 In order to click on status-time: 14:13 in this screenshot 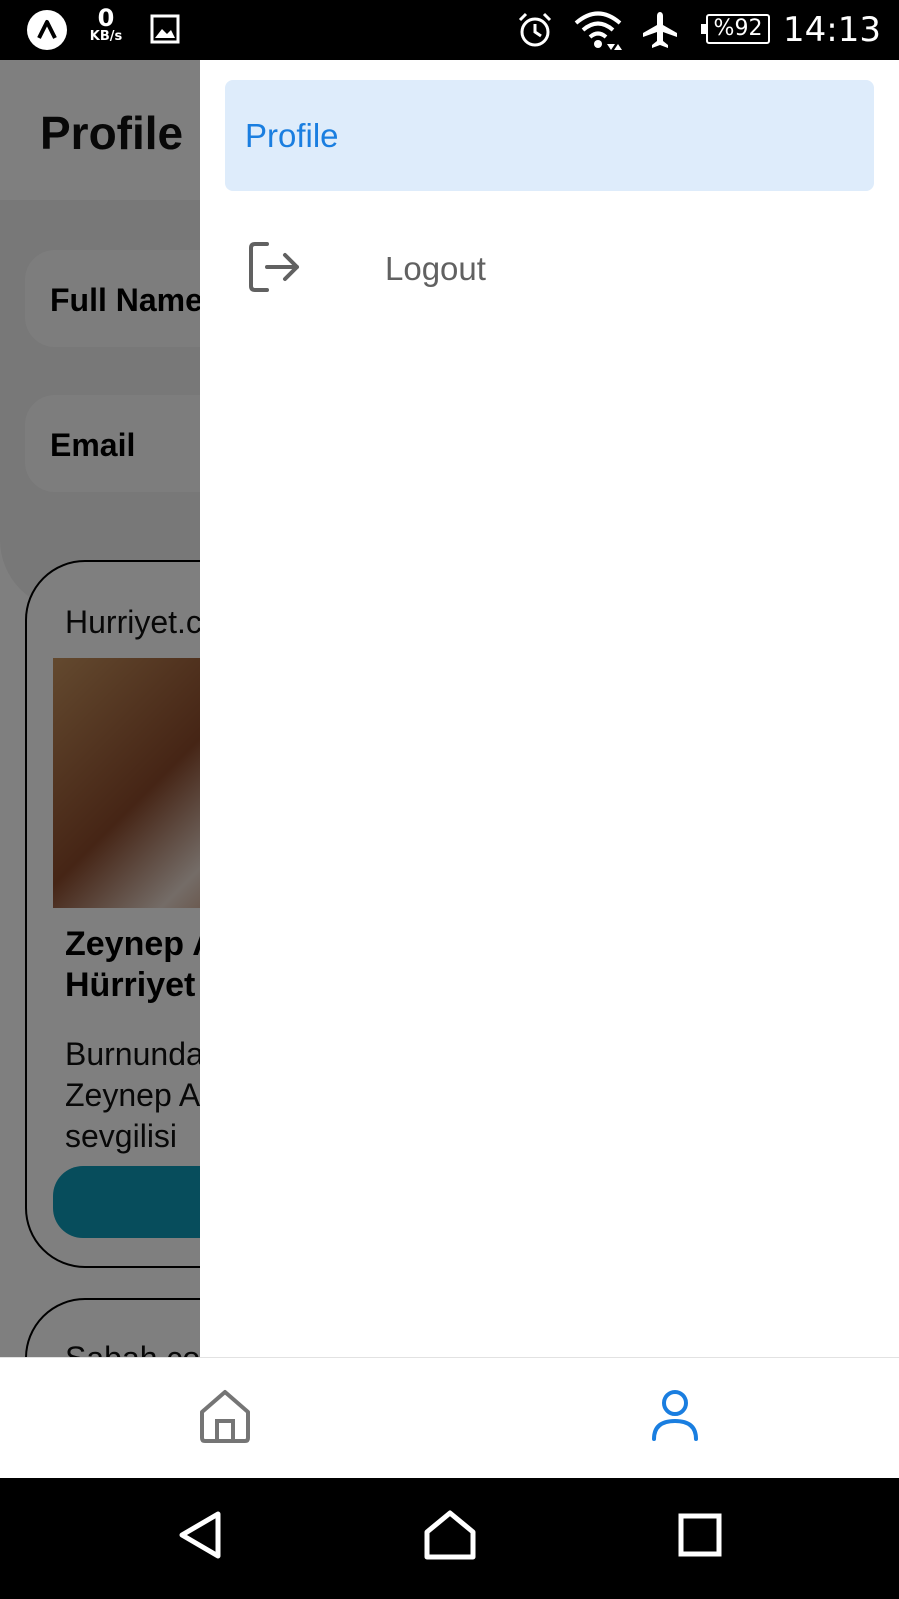, I will do `click(832, 30)`.